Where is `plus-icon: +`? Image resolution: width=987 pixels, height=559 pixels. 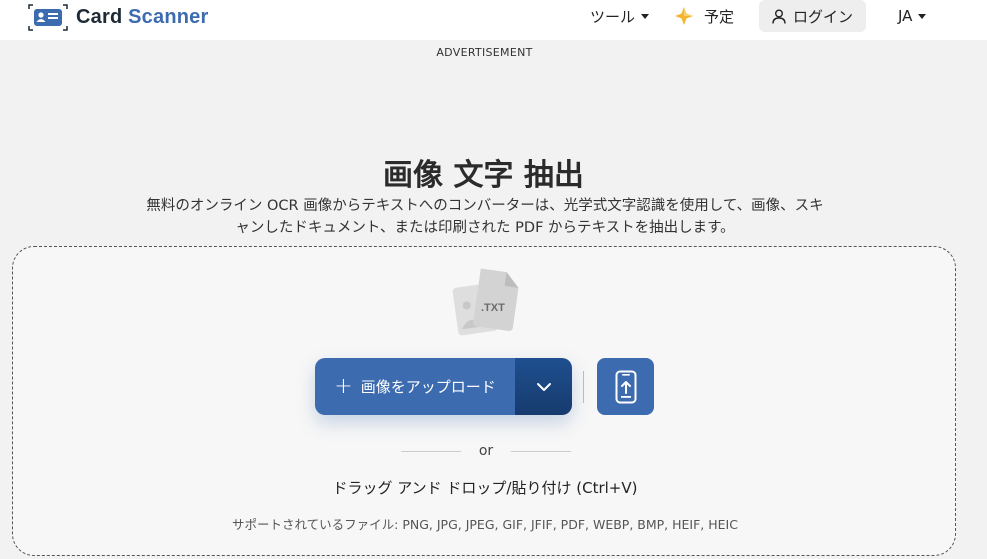
plus-icon: + is located at coordinates (343, 386).